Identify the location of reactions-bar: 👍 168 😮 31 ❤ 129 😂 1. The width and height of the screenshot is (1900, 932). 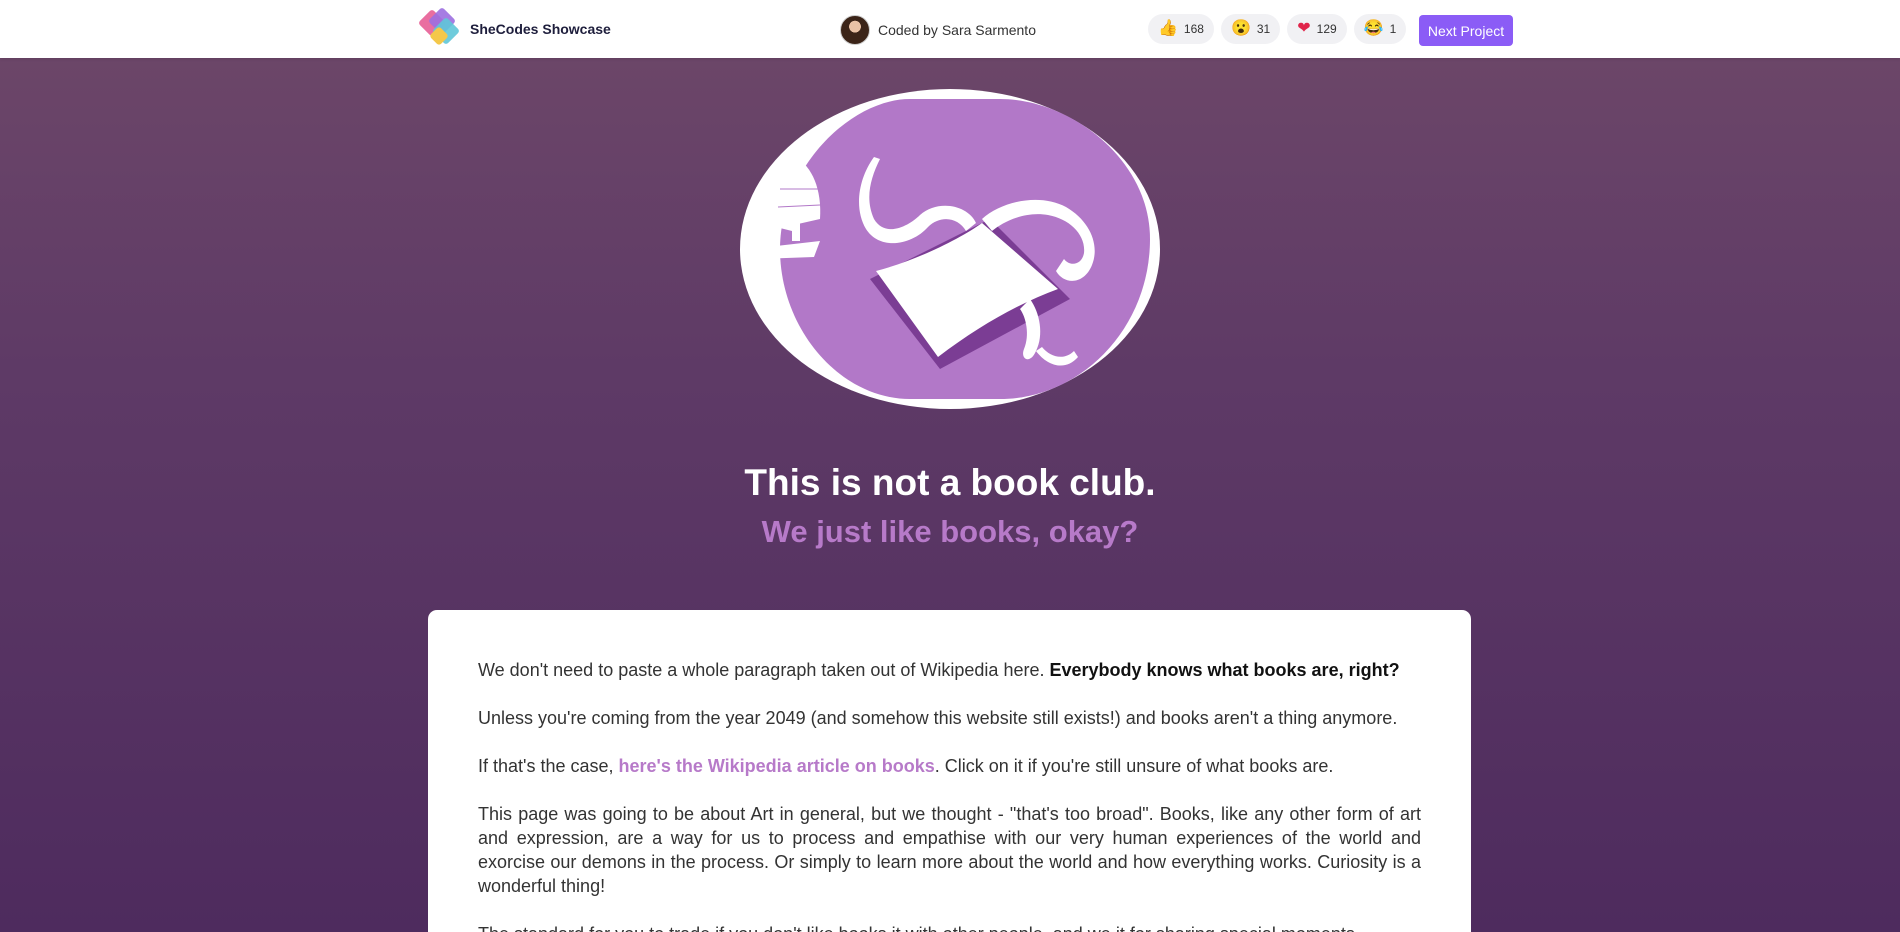
(1277, 29).